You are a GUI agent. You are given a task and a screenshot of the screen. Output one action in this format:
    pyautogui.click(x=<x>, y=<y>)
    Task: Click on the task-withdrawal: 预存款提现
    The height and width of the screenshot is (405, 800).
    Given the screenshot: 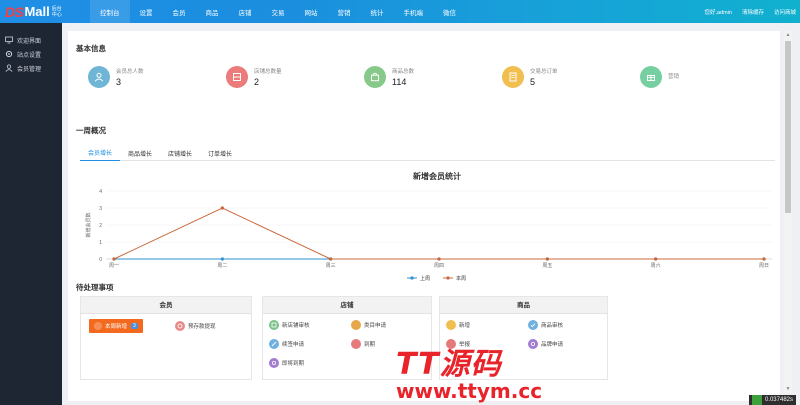 What is the action you would take?
    pyautogui.click(x=195, y=326)
    